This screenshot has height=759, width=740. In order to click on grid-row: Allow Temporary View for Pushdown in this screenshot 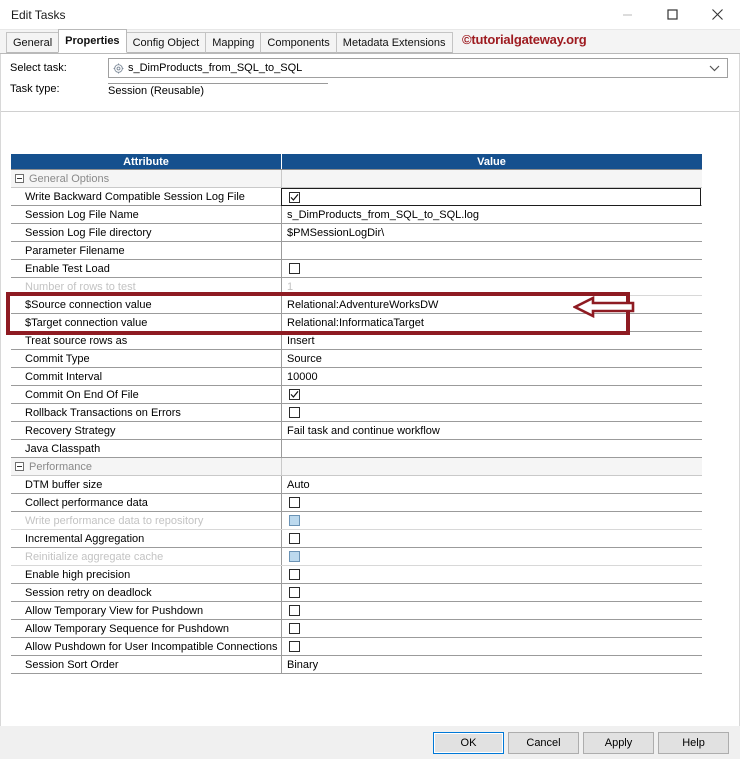, I will do `click(356, 611)`.